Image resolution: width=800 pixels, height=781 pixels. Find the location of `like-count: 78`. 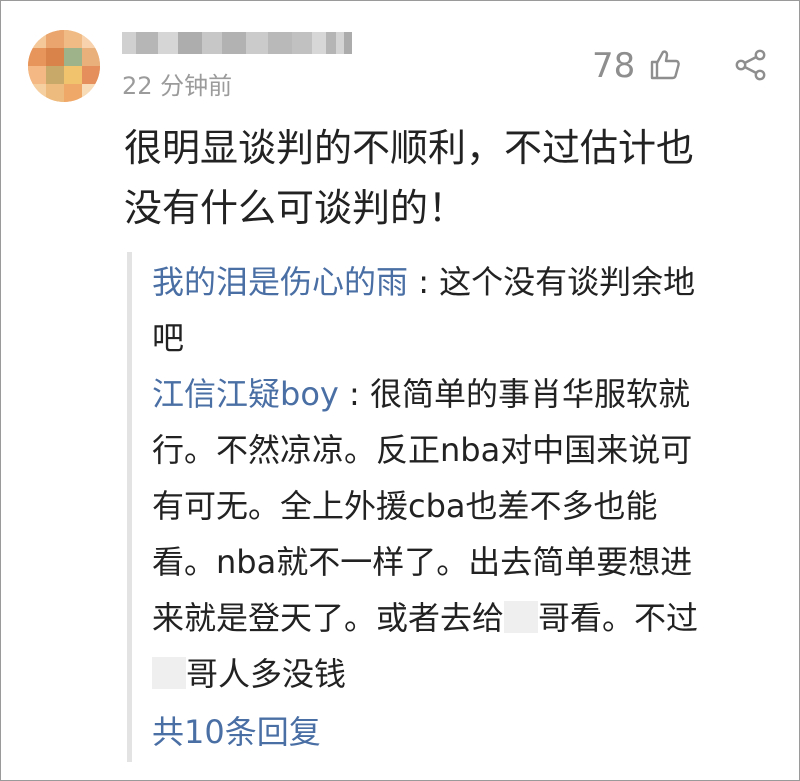

like-count: 78 is located at coordinates (614, 66).